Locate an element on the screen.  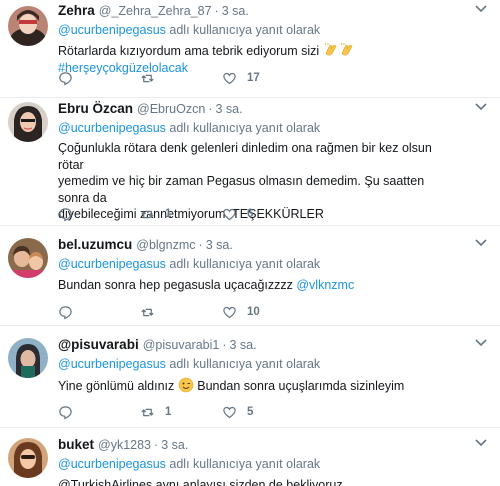
like-button: 5 is located at coordinates (237, 412).